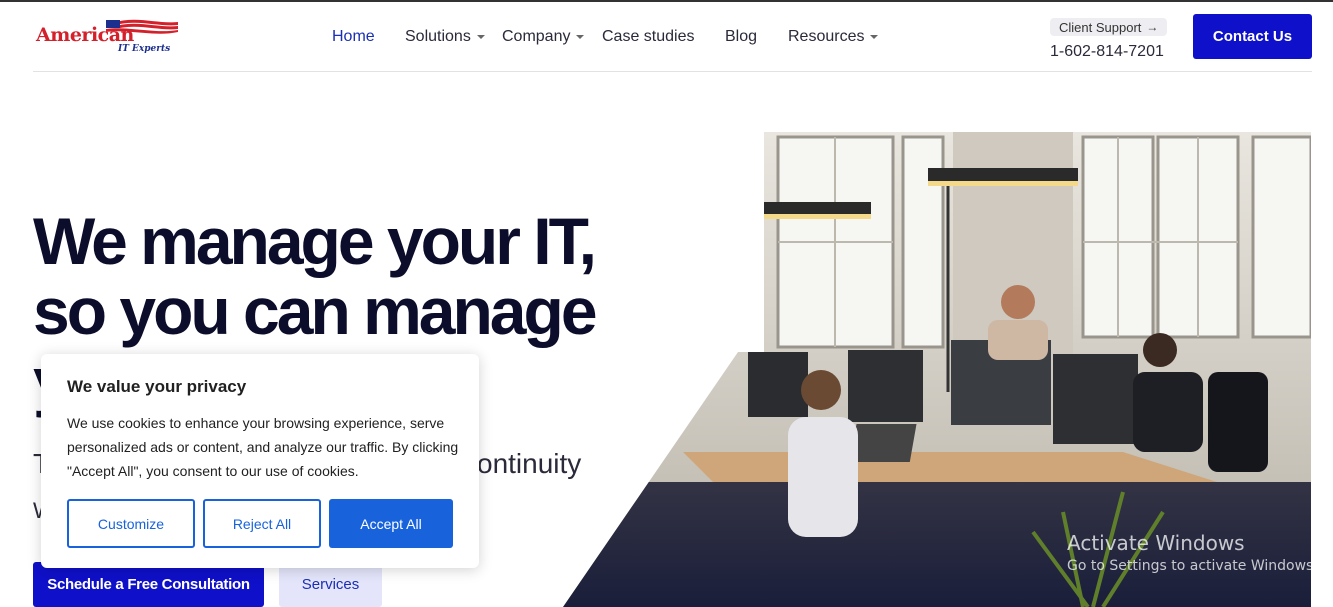  I want to click on client-support-label: Client Support, so click(1100, 27).